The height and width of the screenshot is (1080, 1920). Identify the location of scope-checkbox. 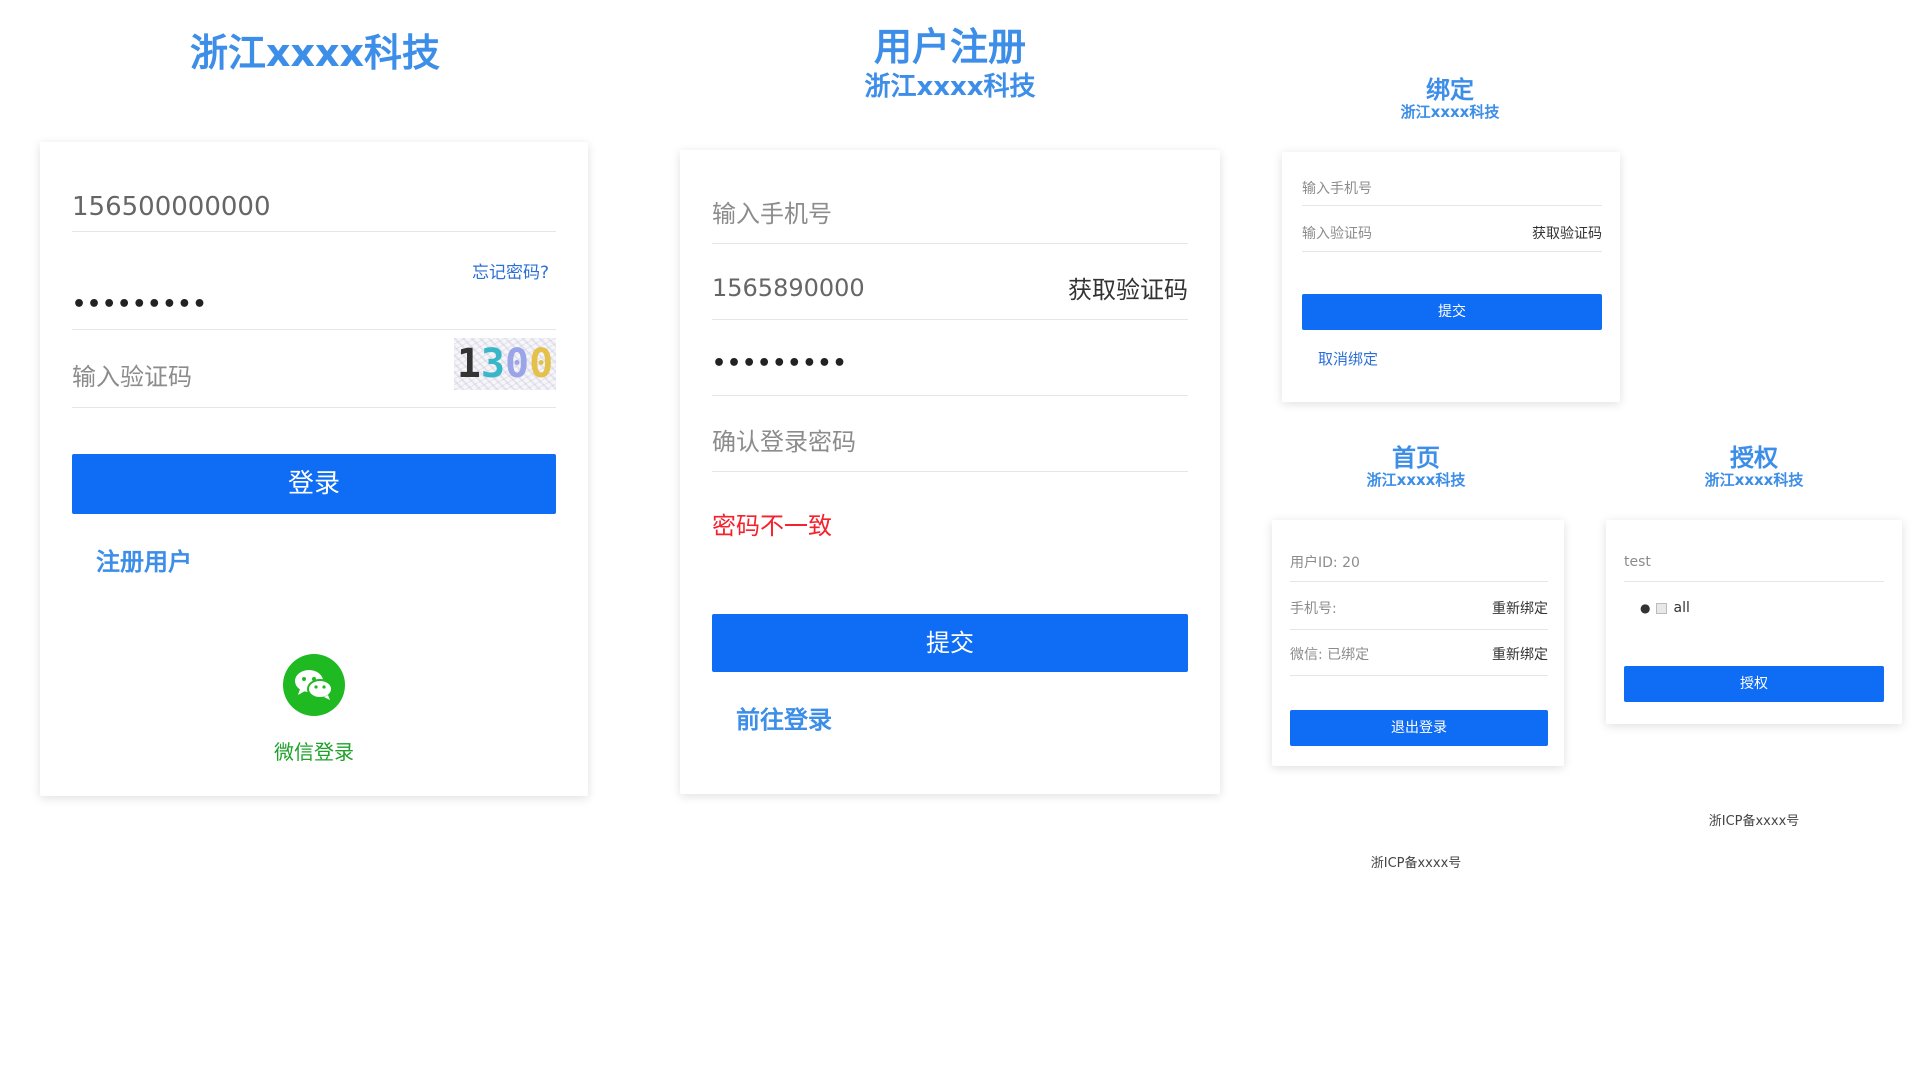
(1662, 608).